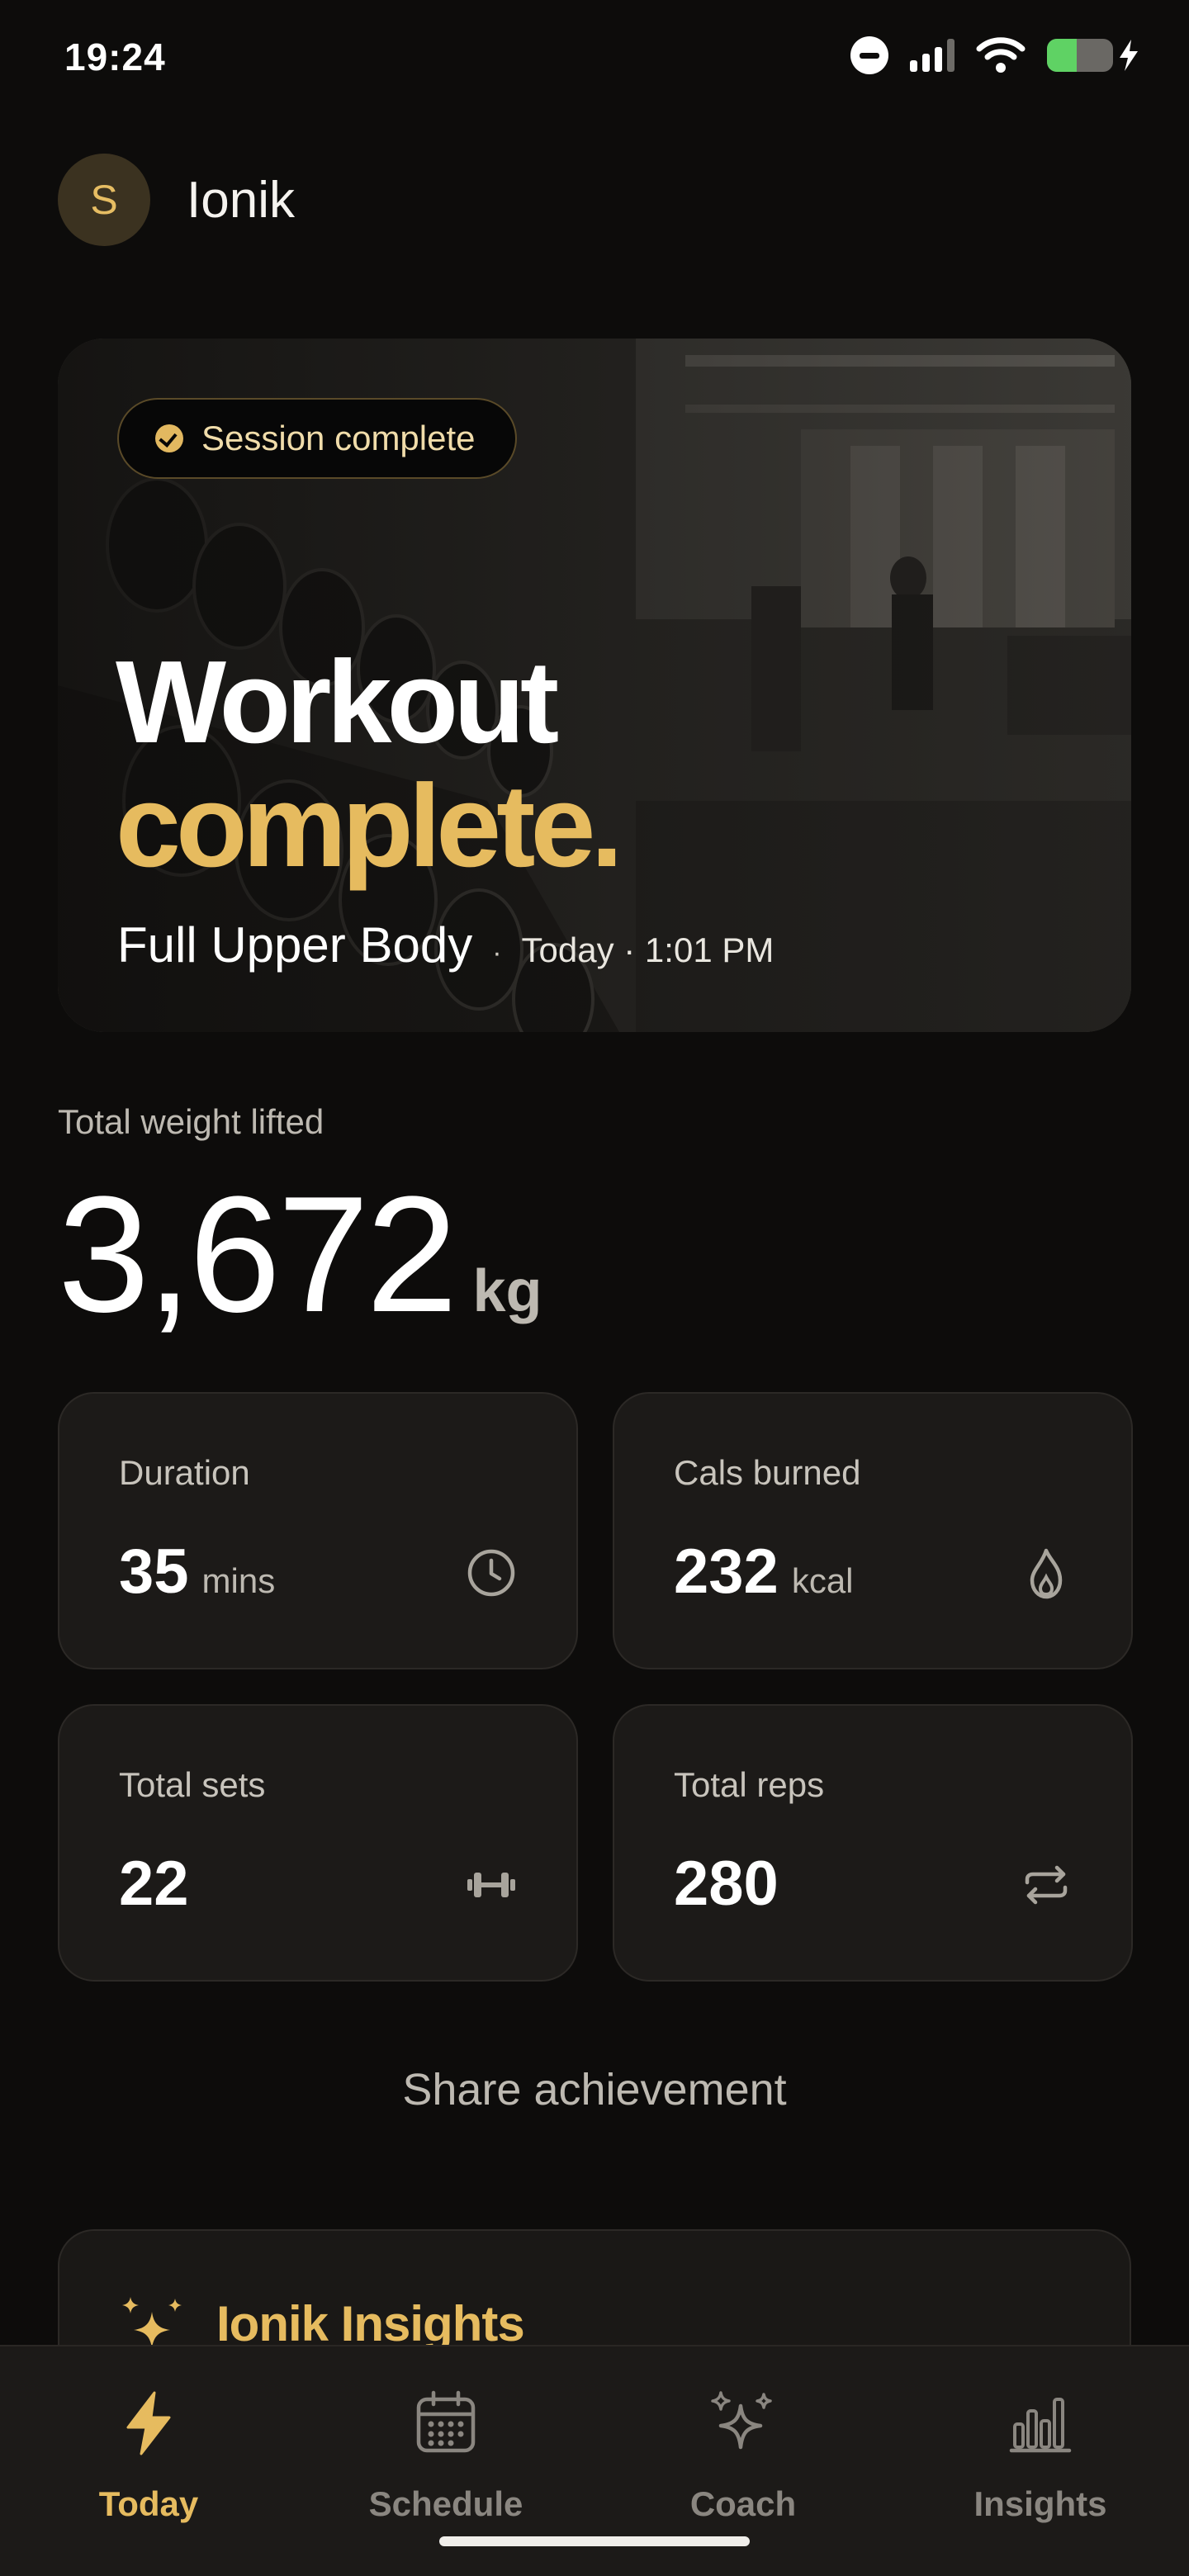  I want to click on do-not-disturb-icon, so click(869, 55).